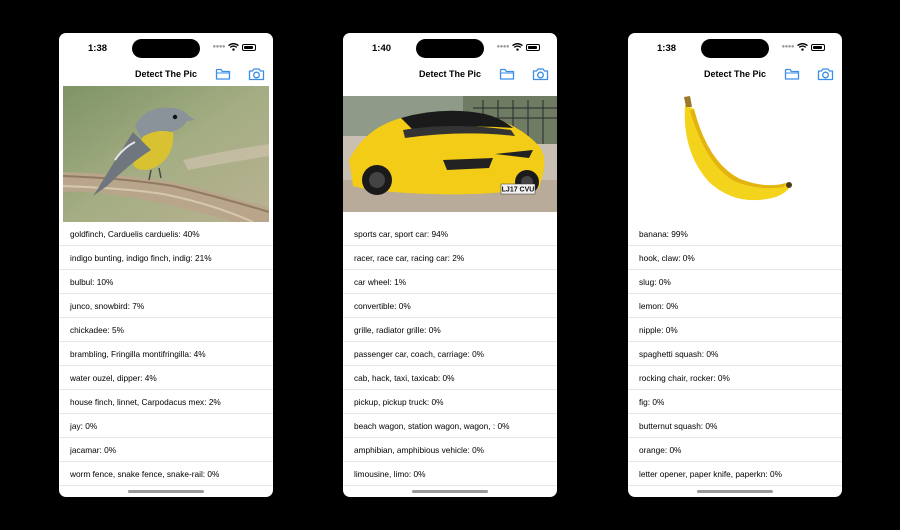 This screenshot has height=530, width=900. I want to click on result-row: pickup, pickup truck: 0%, so click(450, 402).